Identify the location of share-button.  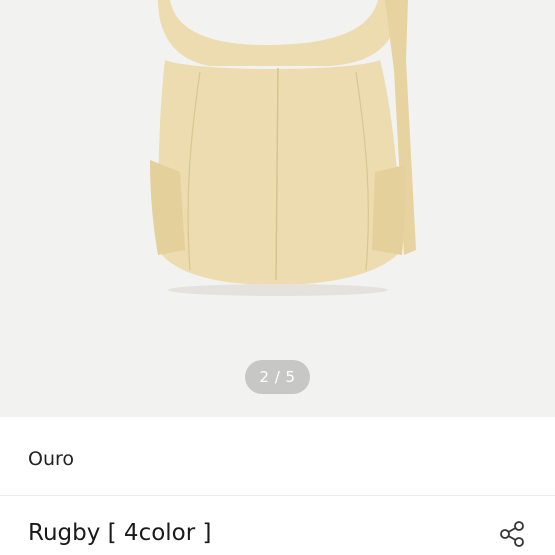
(512, 534).